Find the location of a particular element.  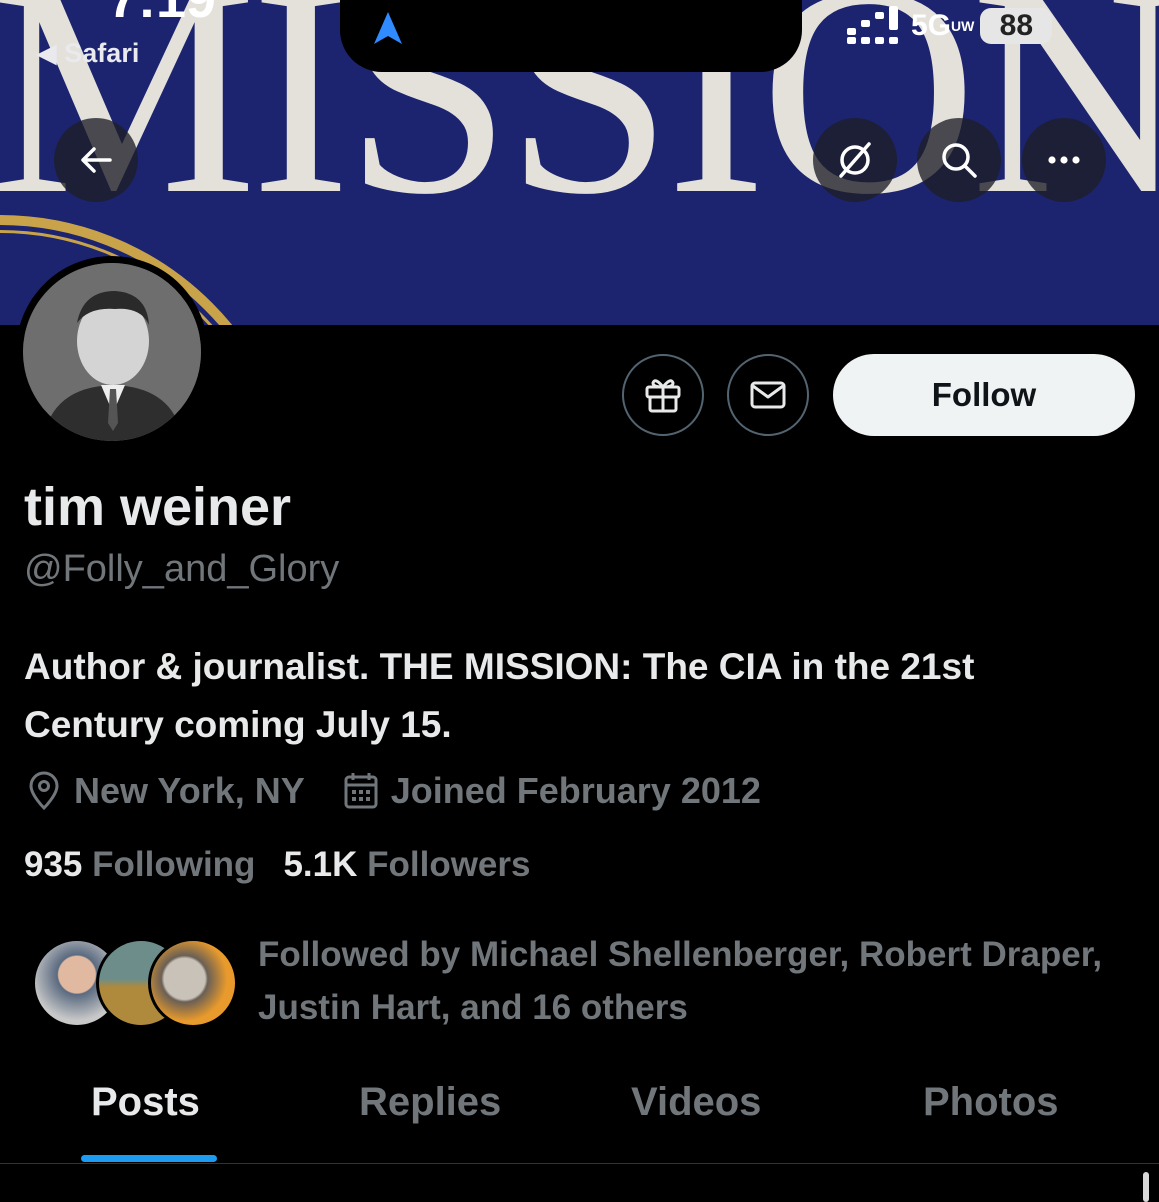

joined-text: Joined February 2012 is located at coordinates (575, 790).